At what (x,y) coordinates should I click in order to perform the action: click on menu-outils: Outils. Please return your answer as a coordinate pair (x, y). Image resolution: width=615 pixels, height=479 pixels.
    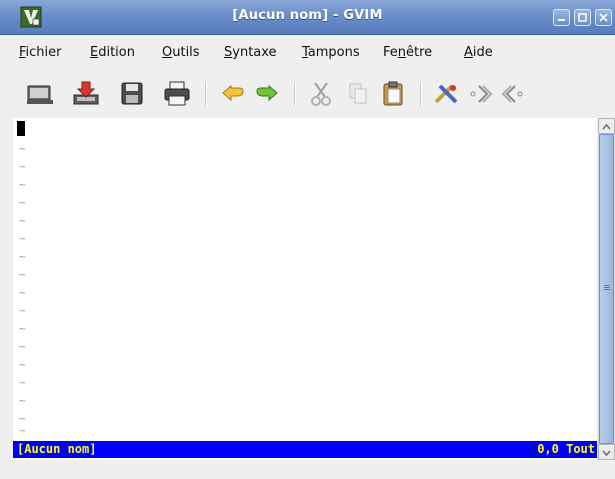
    Looking at the image, I should click on (181, 52).